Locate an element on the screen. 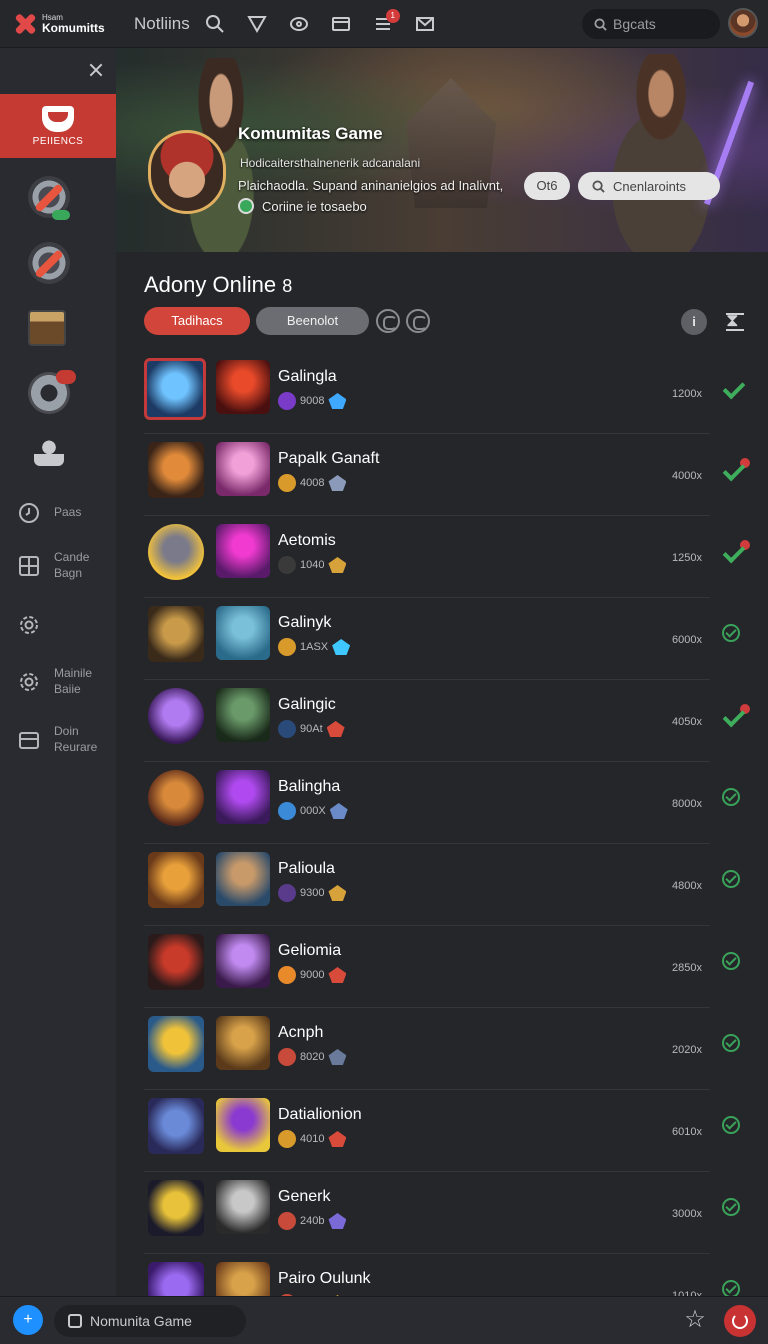 The height and width of the screenshot is (1344, 768). search-icon is located at coordinates (215, 24).